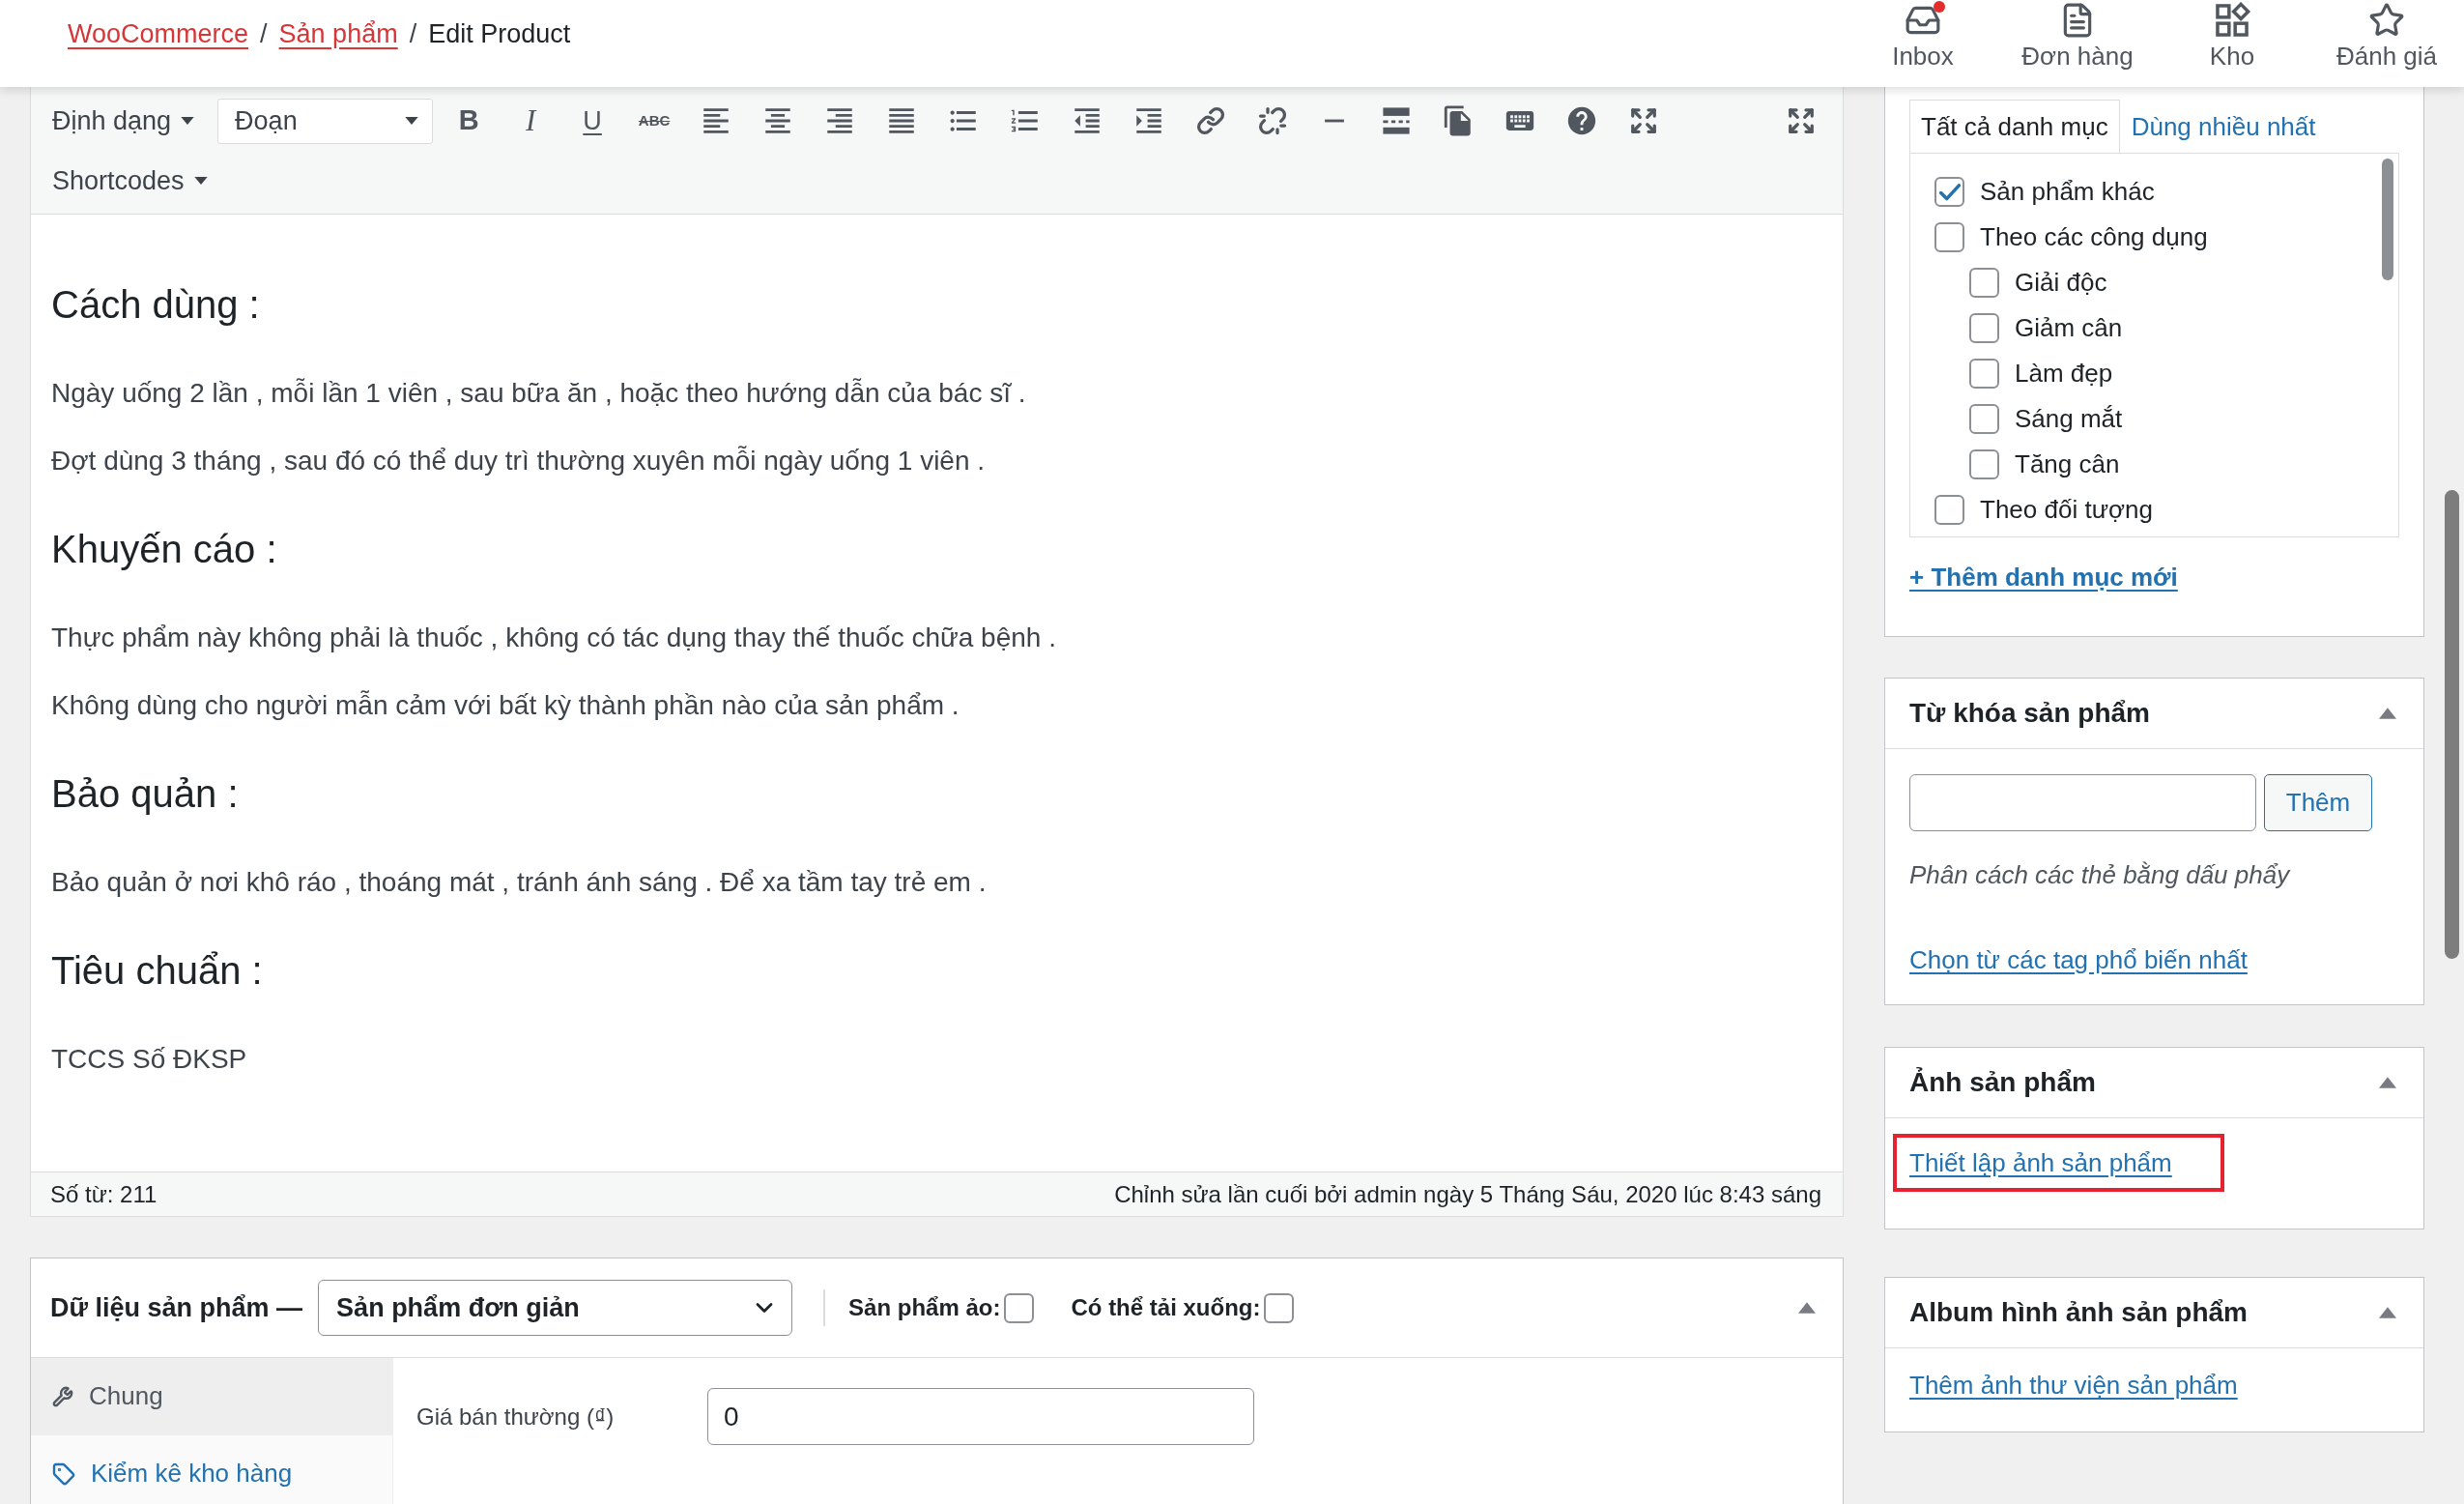  What do you see at coordinates (1166, 1307) in the screenshot?
I see `option-label: Có thể tải xuống:` at bounding box center [1166, 1307].